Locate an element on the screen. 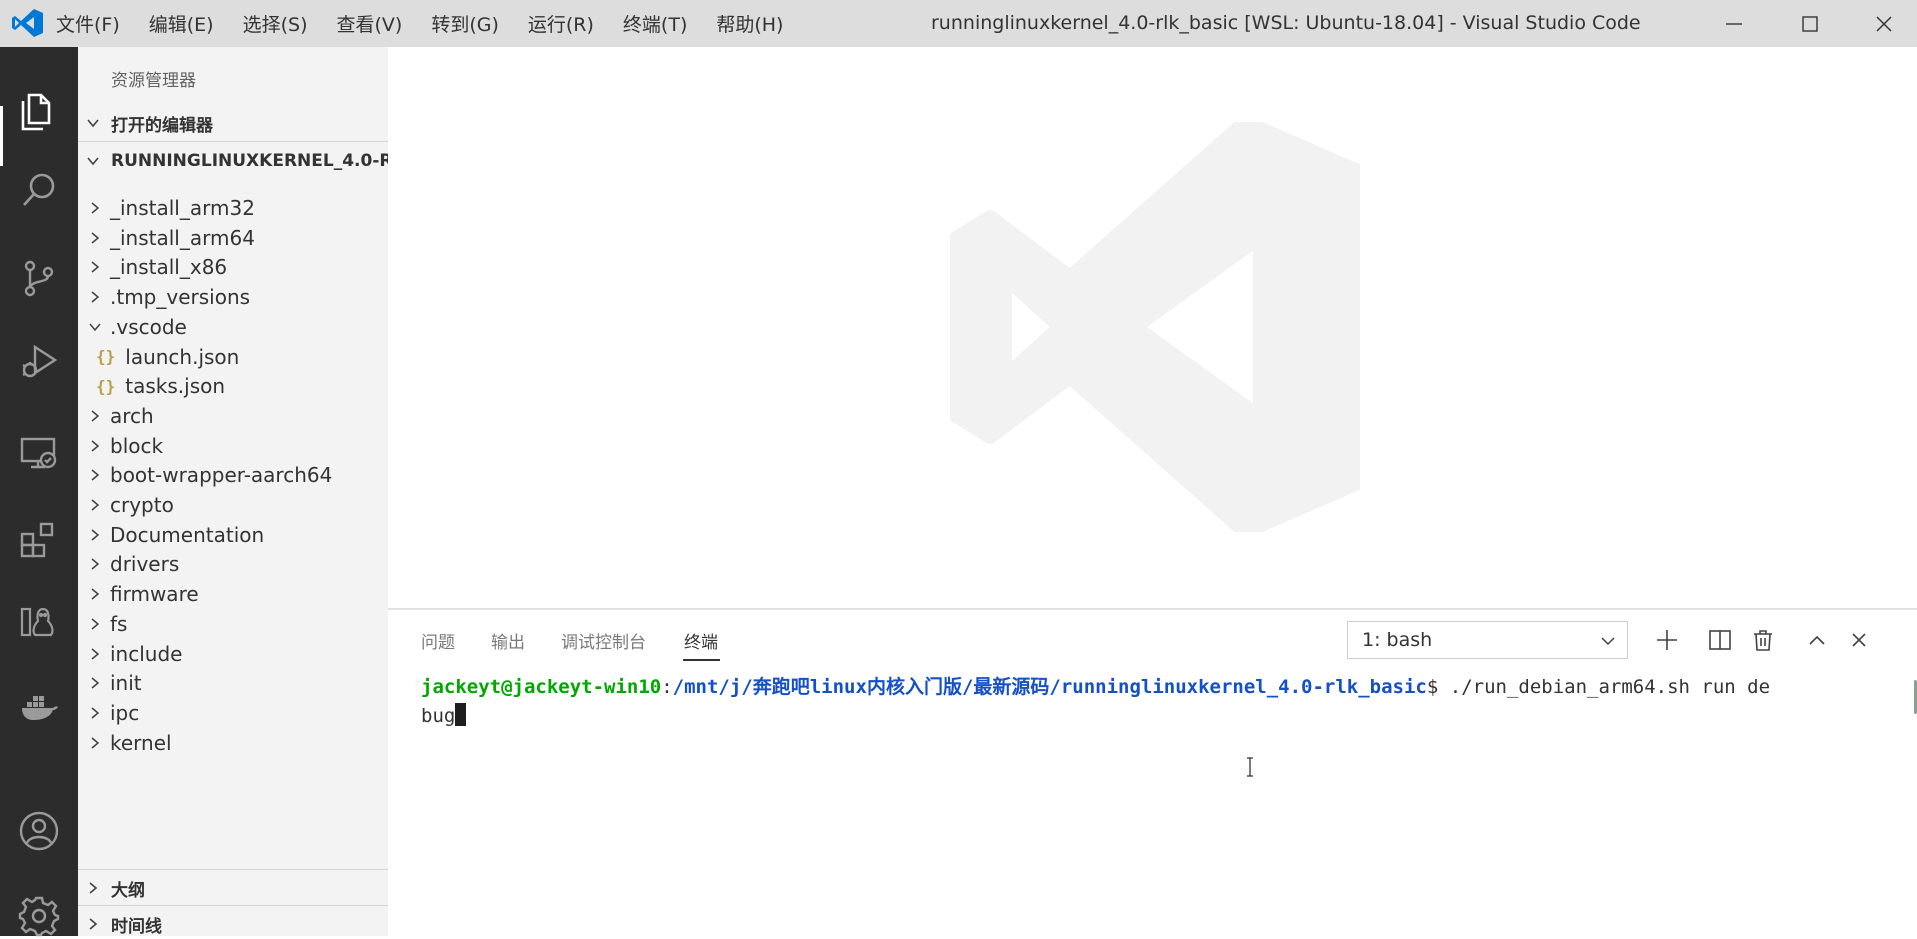  tab-debug-console: 调试控制台 is located at coordinates (603, 640).